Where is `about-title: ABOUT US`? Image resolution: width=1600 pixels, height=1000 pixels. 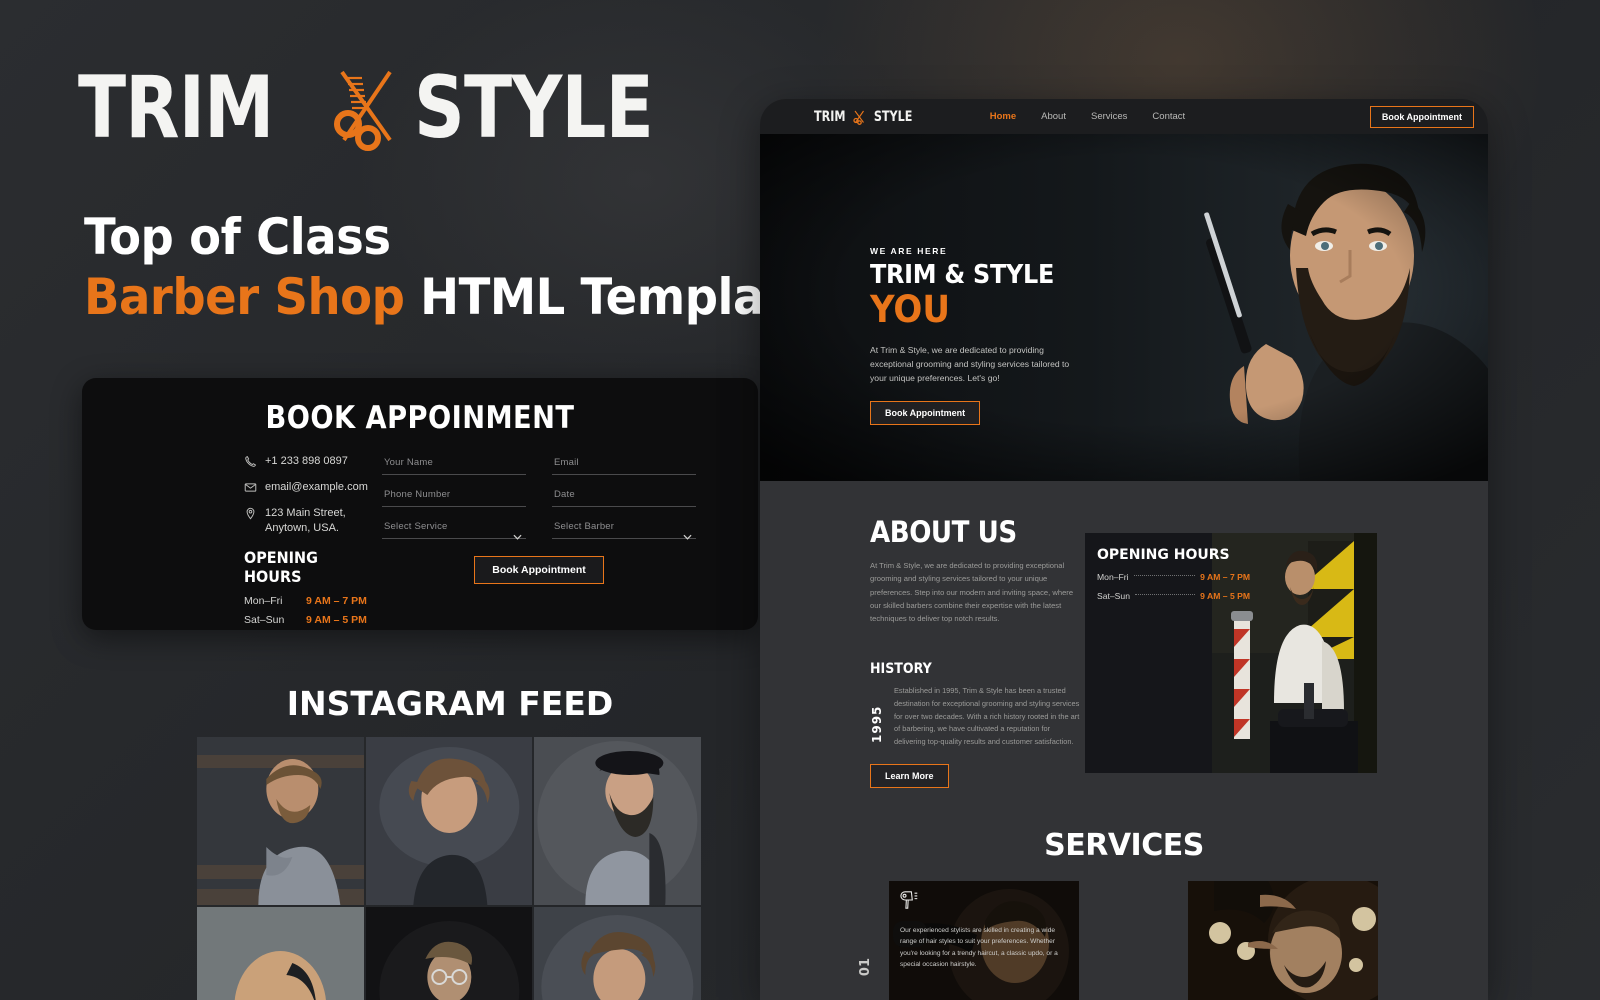 about-title: ABOUT US is located at coordinates (943, 532).